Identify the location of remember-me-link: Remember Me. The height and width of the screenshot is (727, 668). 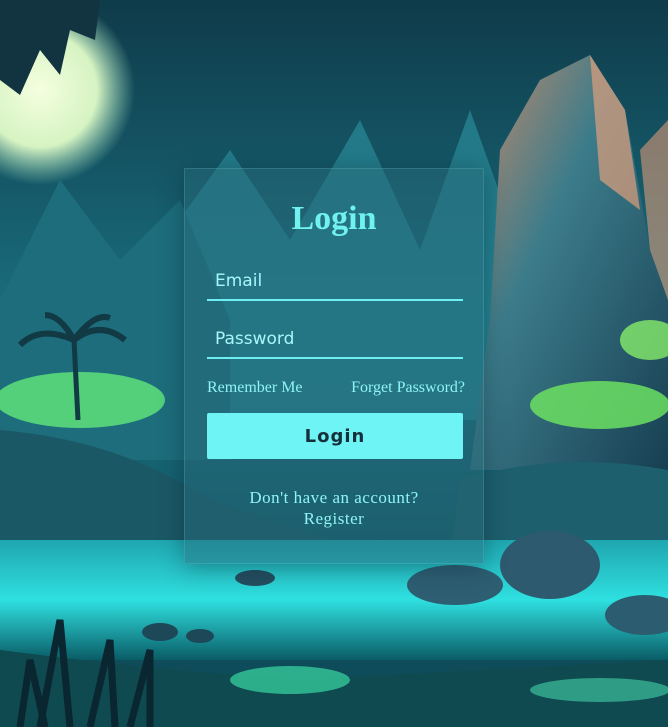
(255, 388).